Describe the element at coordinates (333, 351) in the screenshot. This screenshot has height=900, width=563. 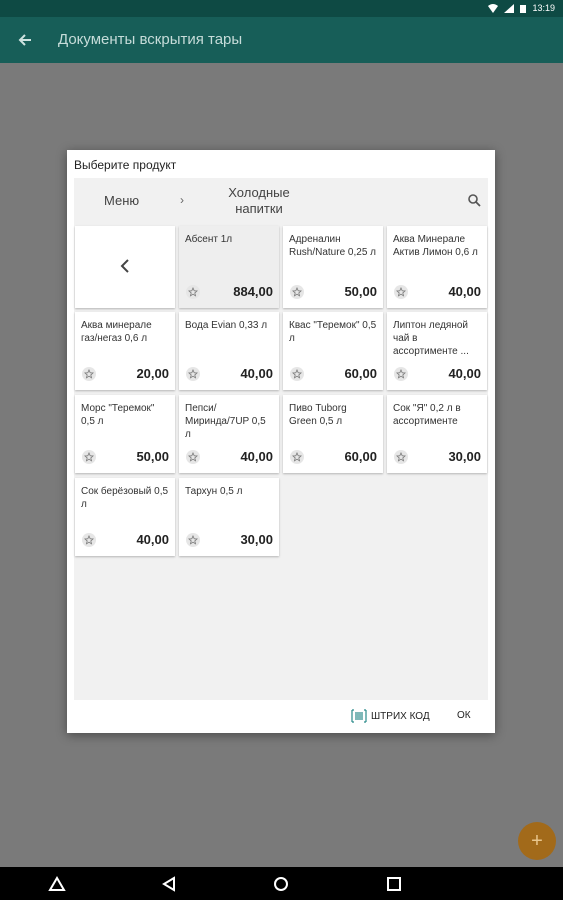
I see `product-tile: Квас "Теремок" 0,5 л 60,00` at that location.